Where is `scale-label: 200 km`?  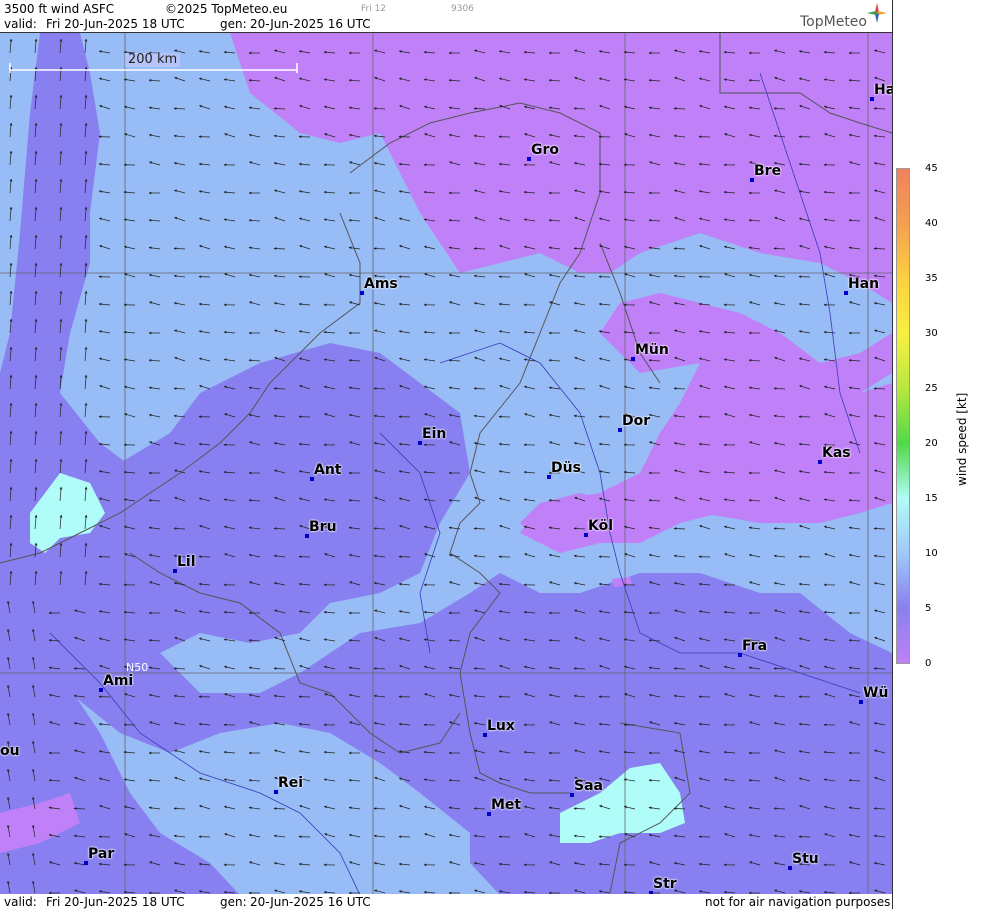 scale-label: 200 km is located at coordinates (153, 60).